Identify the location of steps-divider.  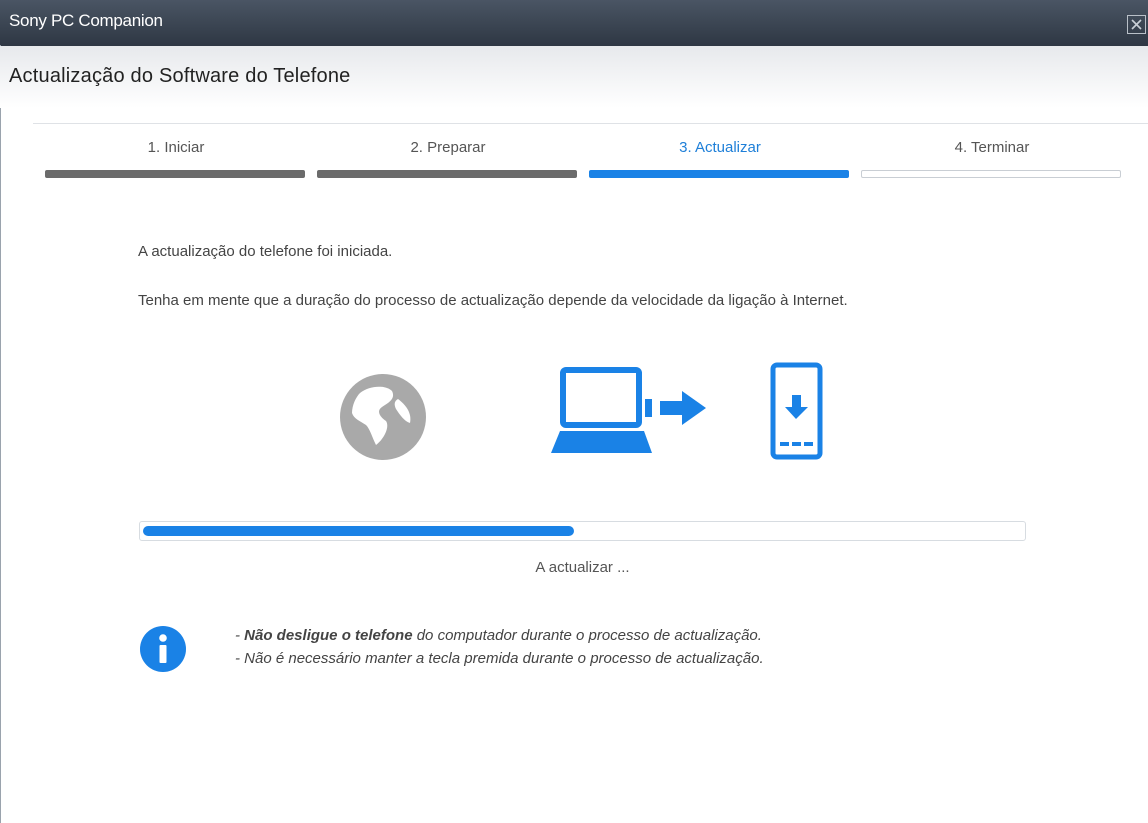
(590, 123).